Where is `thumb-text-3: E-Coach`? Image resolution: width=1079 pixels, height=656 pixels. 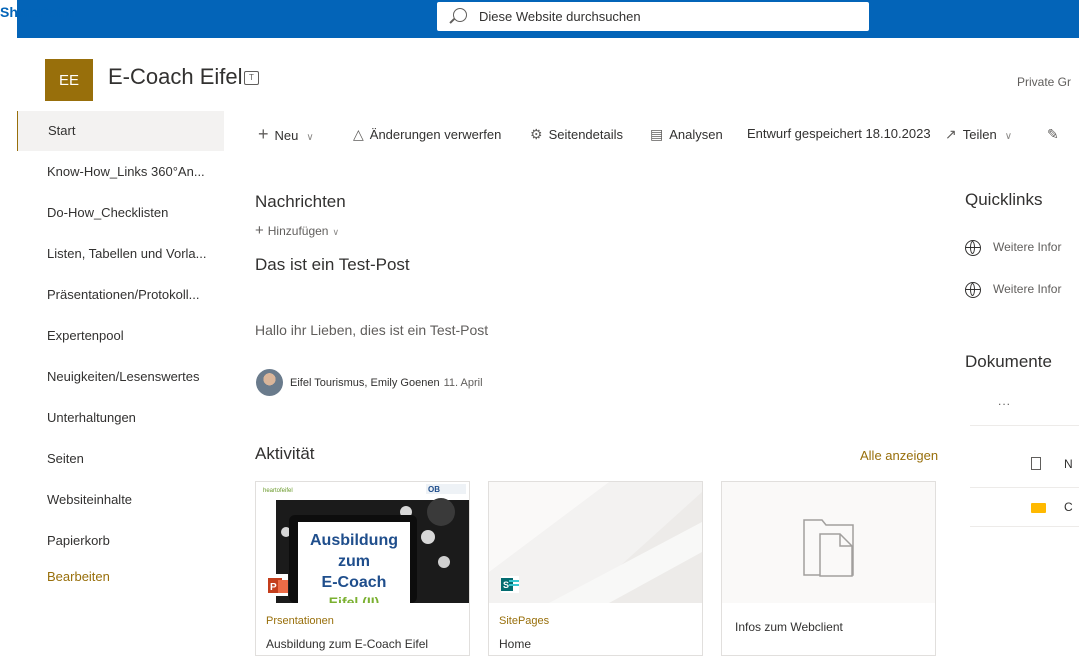 thumb-text-3: E-Coach is located at coordinates (354, 582).